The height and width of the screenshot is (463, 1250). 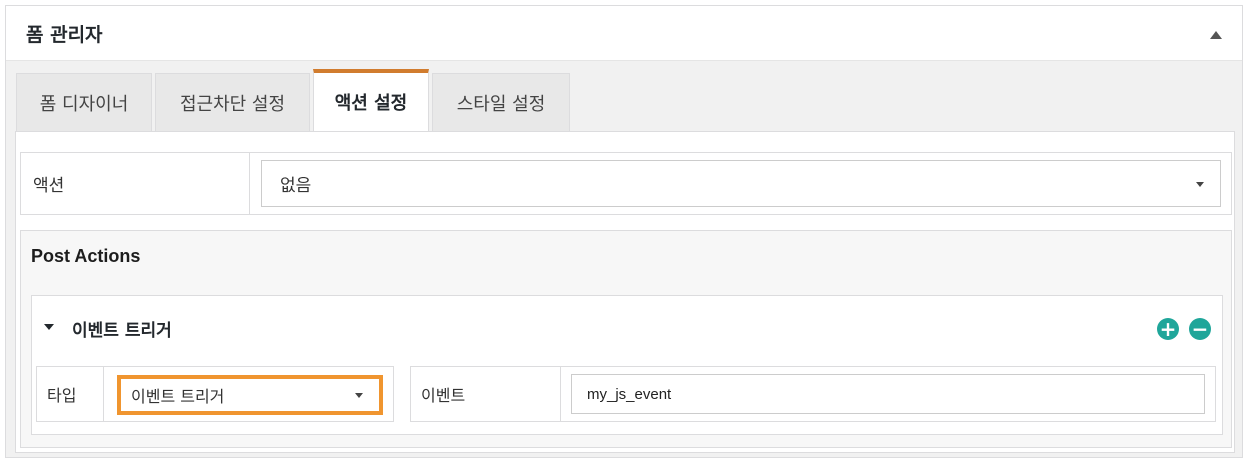 What do you see at coordinates (122, 331) in the screenshot?
I see `post-action-item-title: 이벤트 트리거` at bounding box center [122, 331].